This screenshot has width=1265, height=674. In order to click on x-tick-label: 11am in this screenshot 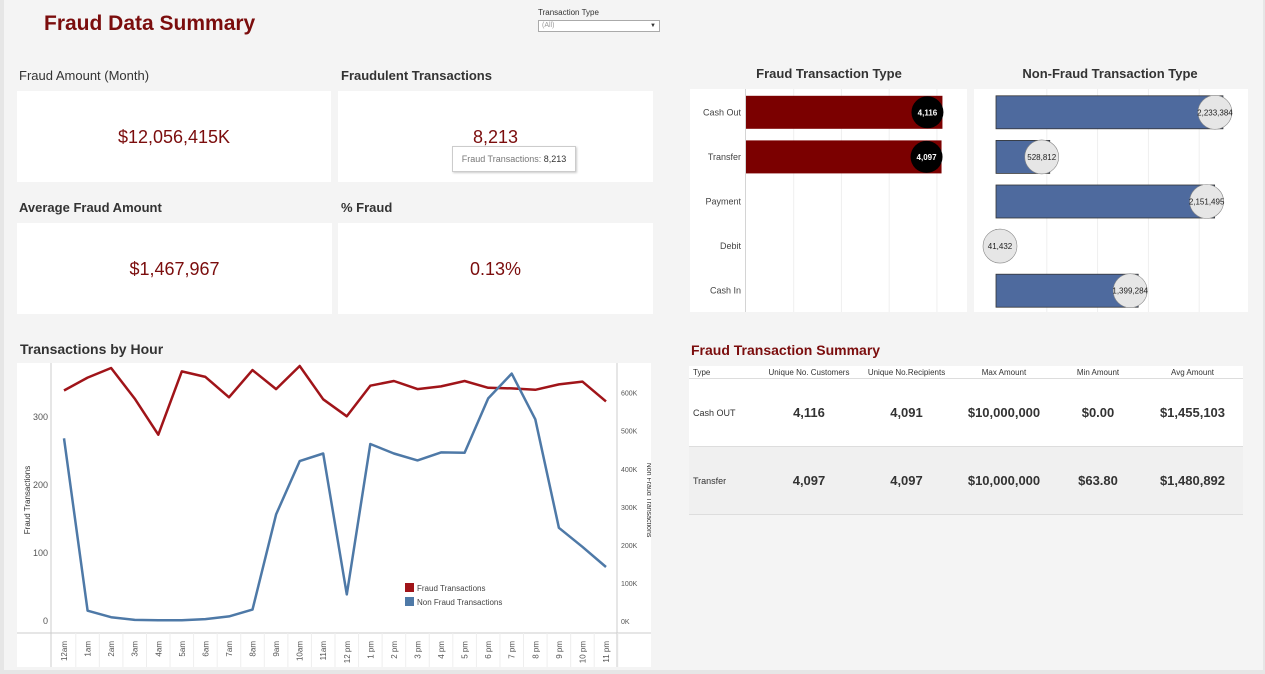, I will do `click(323, 651)`.